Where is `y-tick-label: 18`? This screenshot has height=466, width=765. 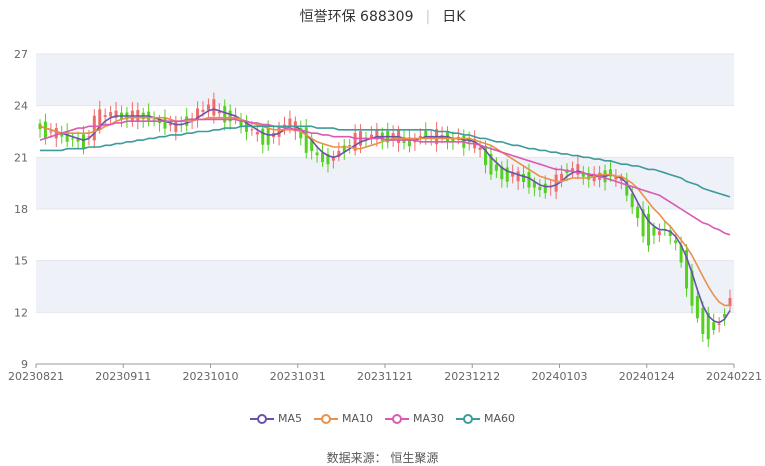 y-tick-label: 18 is located at coordinates (21, 209).